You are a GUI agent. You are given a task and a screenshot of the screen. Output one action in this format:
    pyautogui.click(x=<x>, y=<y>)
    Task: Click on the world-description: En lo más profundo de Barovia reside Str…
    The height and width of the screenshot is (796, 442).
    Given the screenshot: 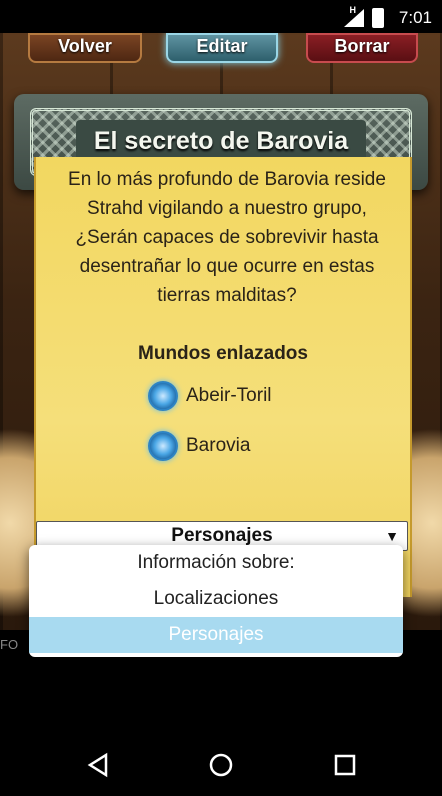 What is the action you would take?
    pyautogui.click(x=227, y=237)
    